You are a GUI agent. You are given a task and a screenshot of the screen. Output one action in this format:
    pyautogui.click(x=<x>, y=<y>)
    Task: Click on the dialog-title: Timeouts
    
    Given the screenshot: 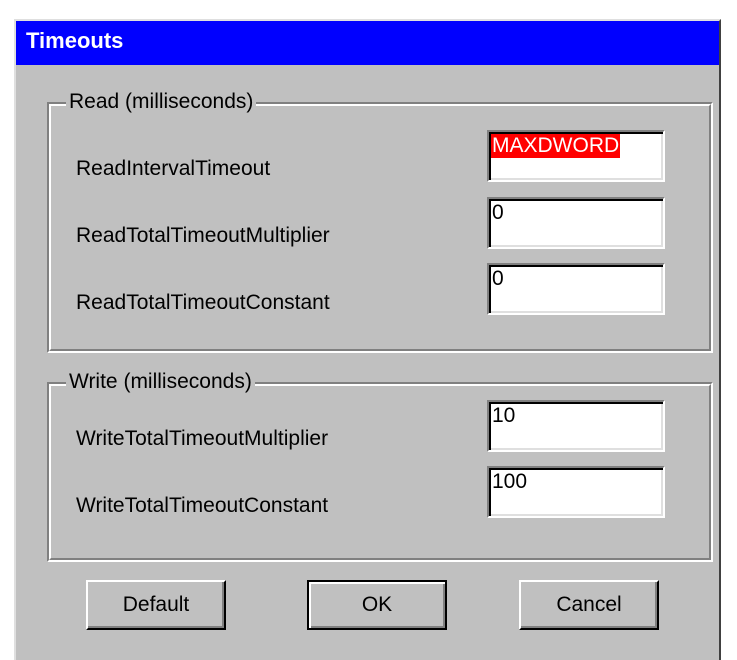 What is the action you would take?
    pyautogui.click(x=75, y=40)
    